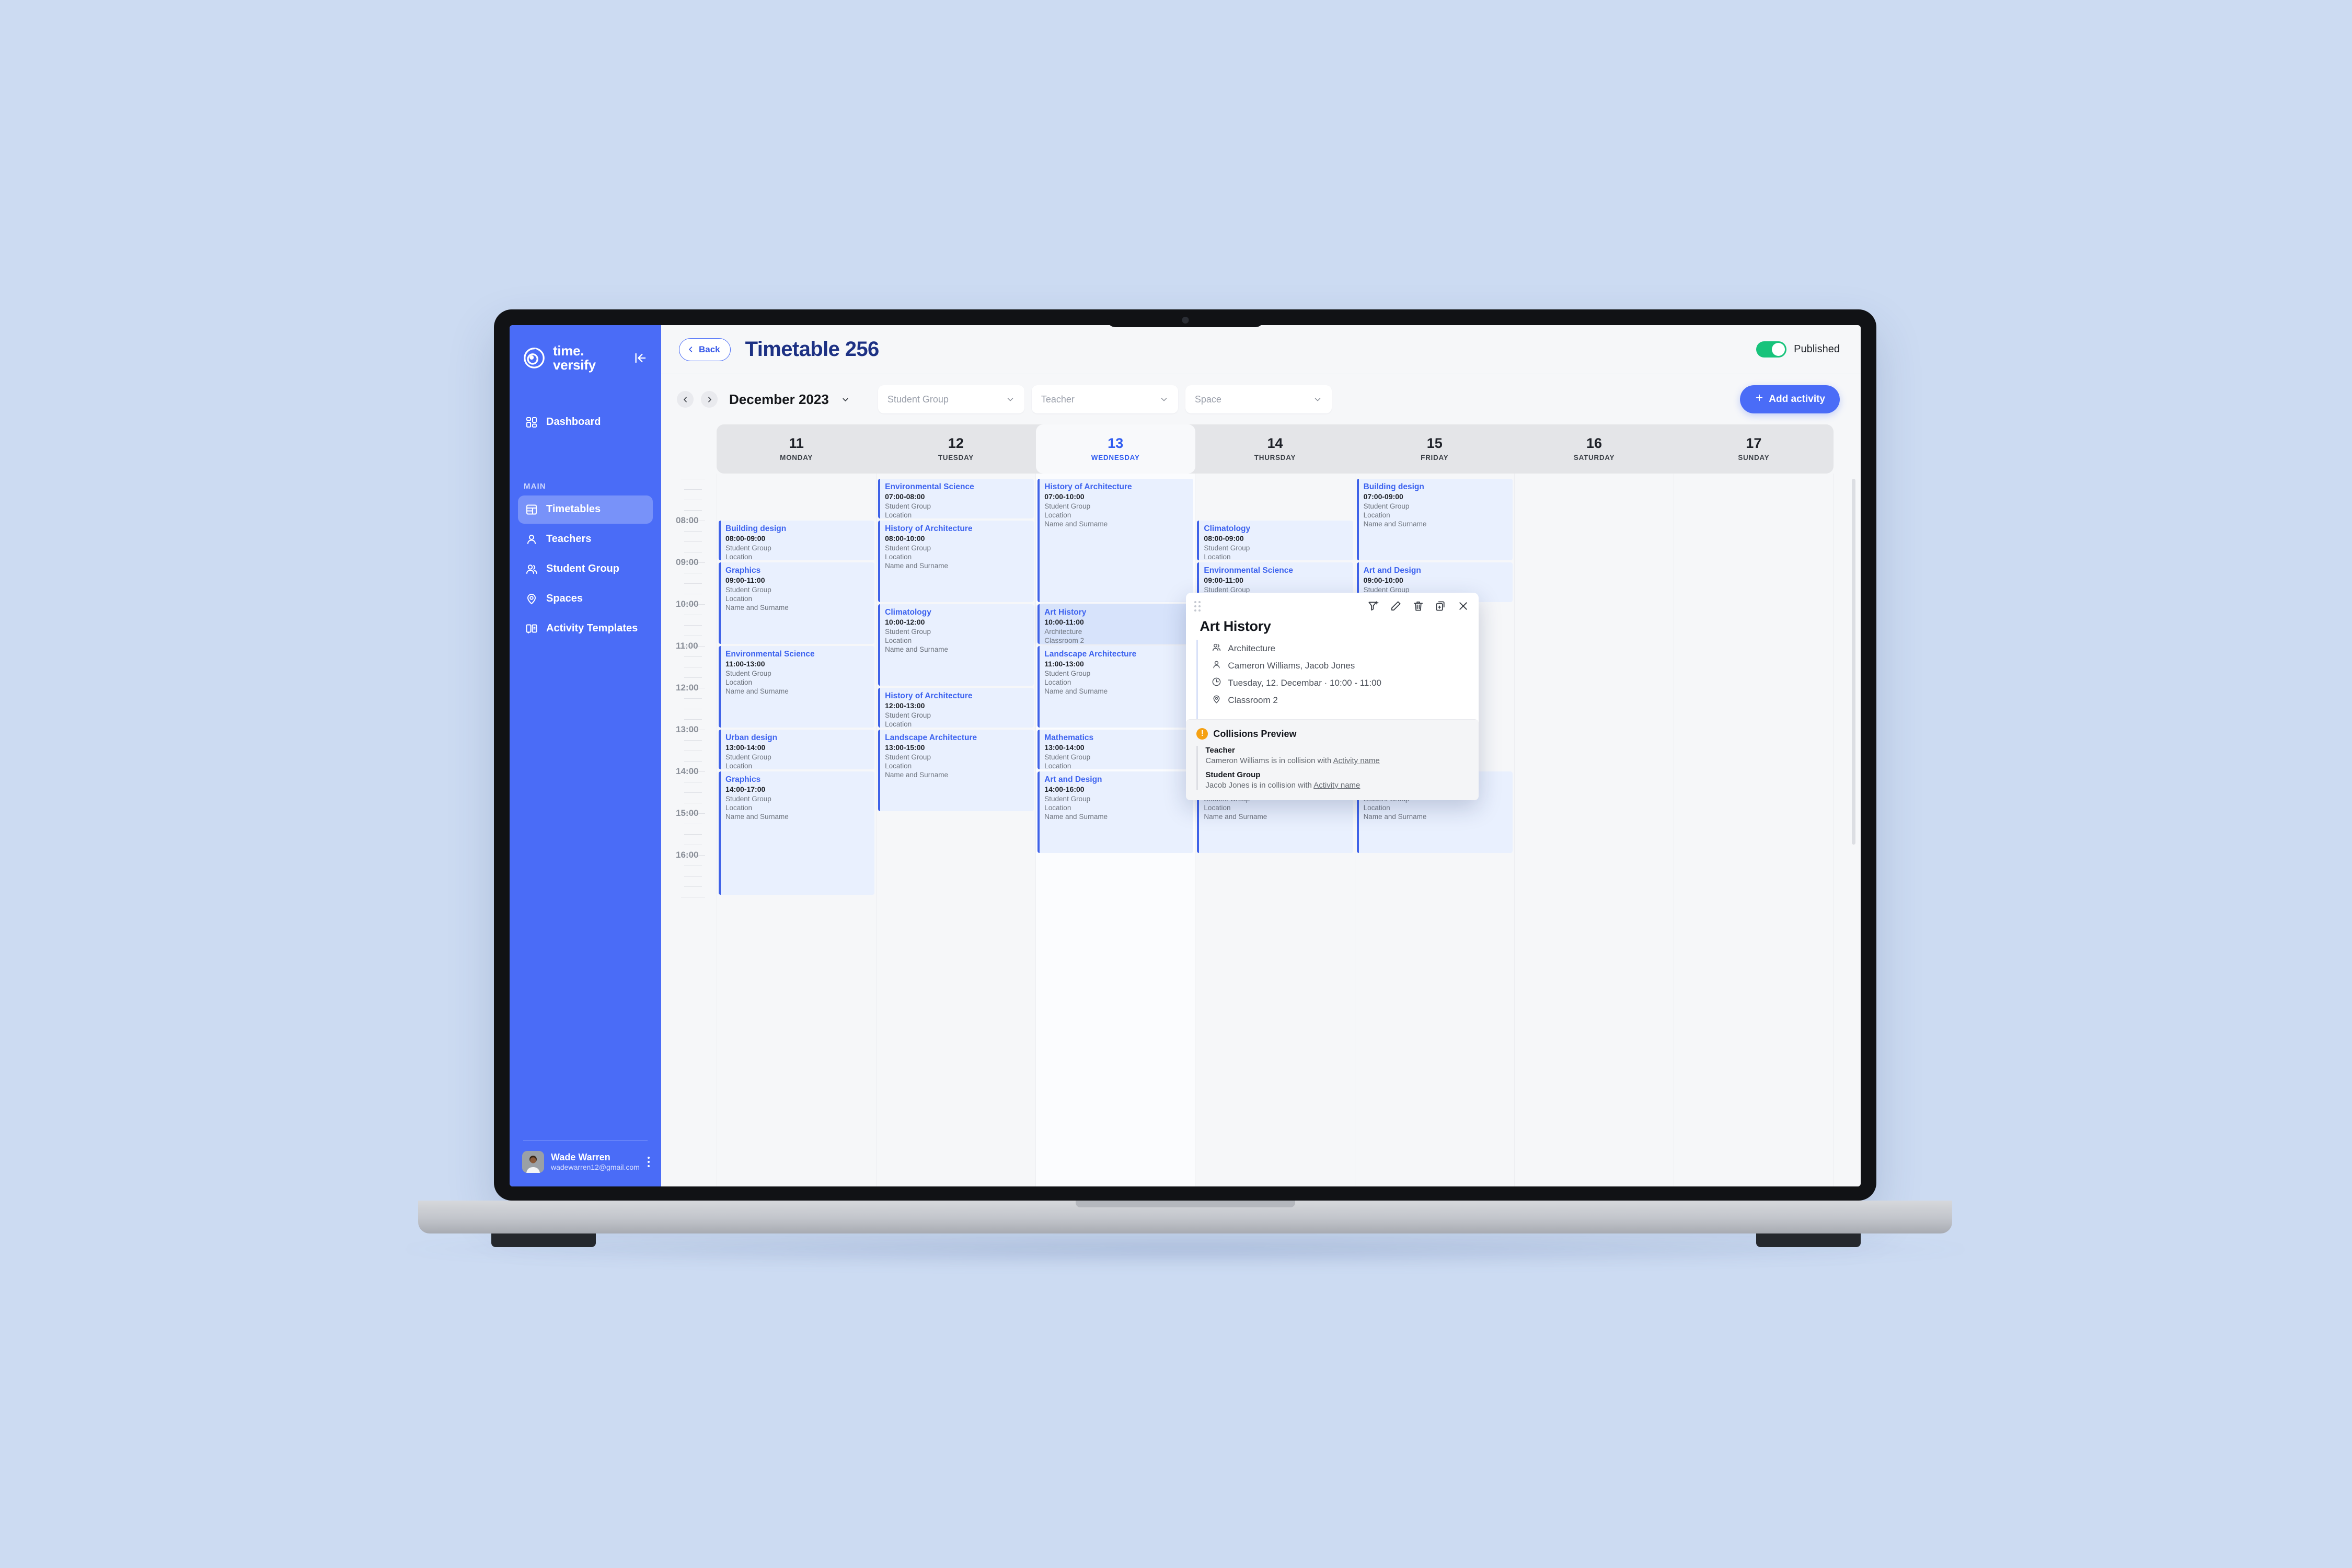 This screenshot has width=2352, height=1568. What do you see at coordinates (1058, 399) in the screenshot?
I see `teacher-filter-text: Teacher` at bounding box center [1058, 399].